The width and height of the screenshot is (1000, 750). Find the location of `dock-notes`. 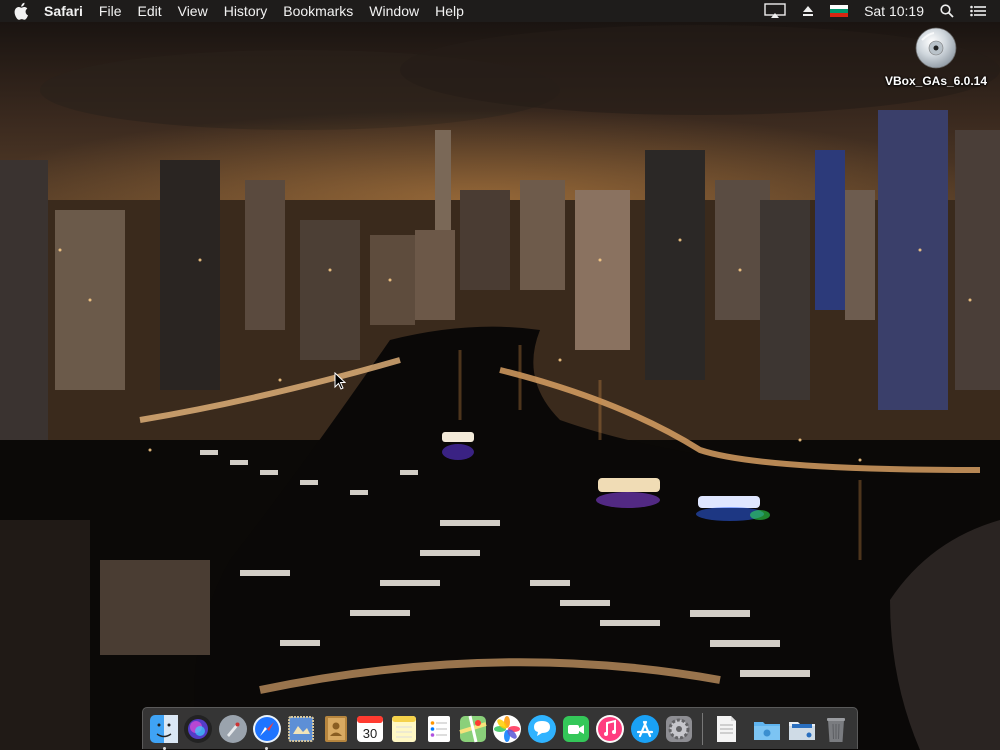

dock-notes is located at coordinates (404, 729).